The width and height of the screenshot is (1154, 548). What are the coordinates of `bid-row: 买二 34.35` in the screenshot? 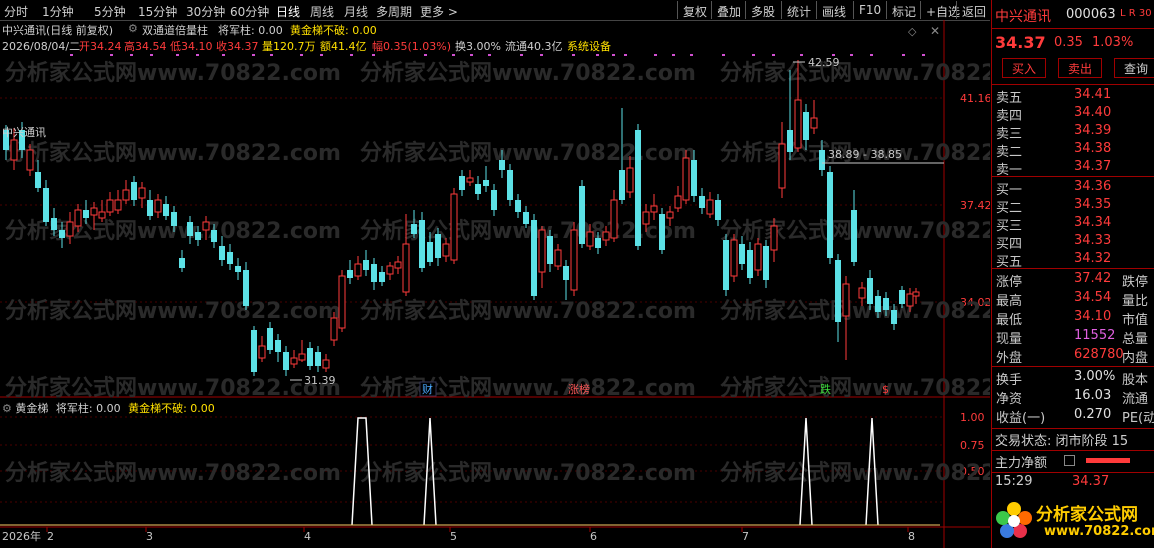 It's located at (1074, 207).